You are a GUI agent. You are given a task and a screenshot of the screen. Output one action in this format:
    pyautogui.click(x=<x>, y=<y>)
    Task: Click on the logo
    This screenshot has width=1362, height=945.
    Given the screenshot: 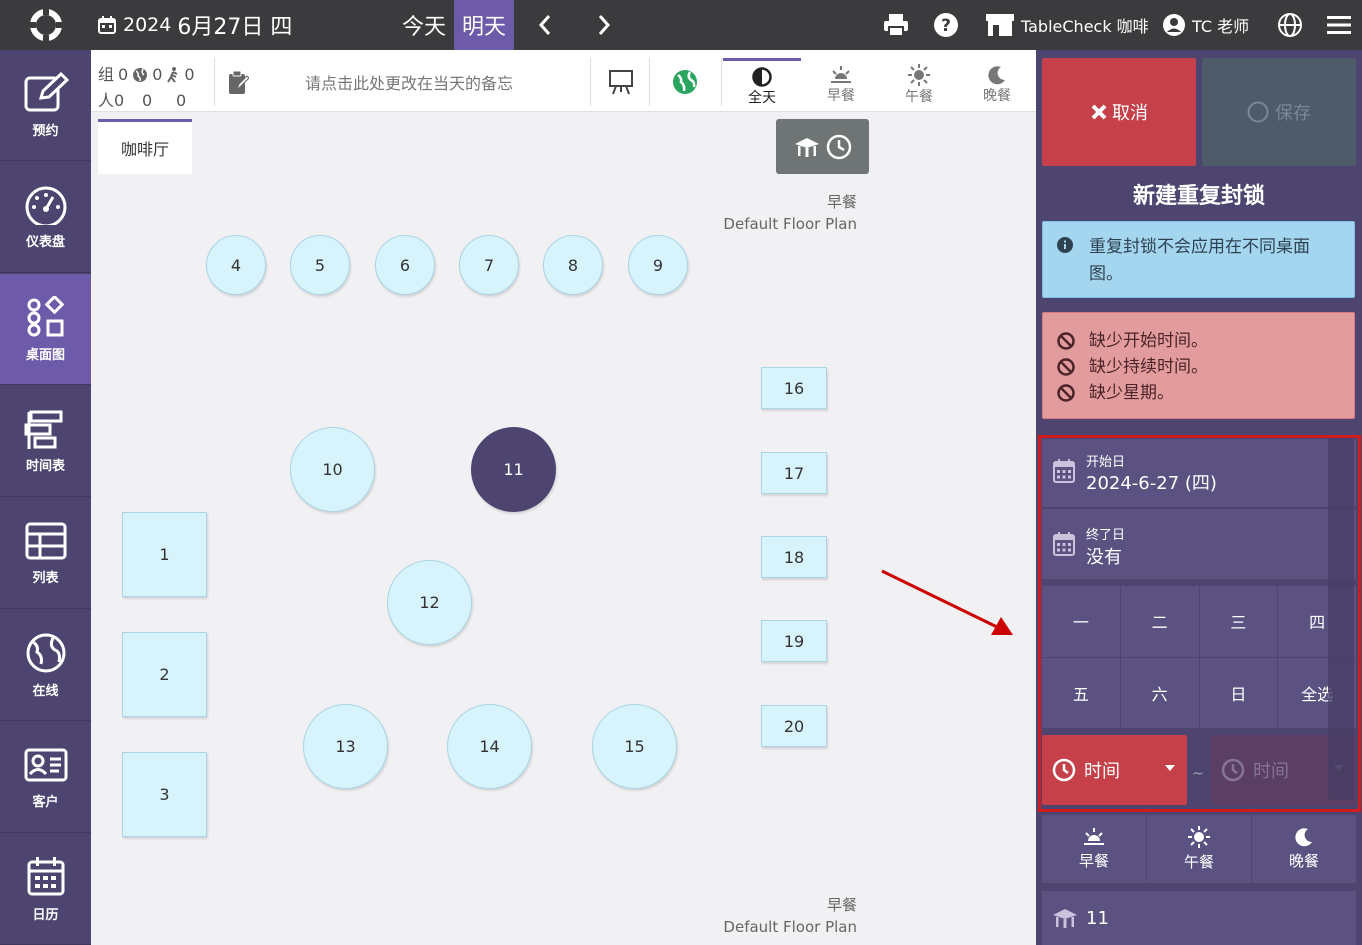 What is the action you would take?
    pyautogui.click(x=45, y=25)
    